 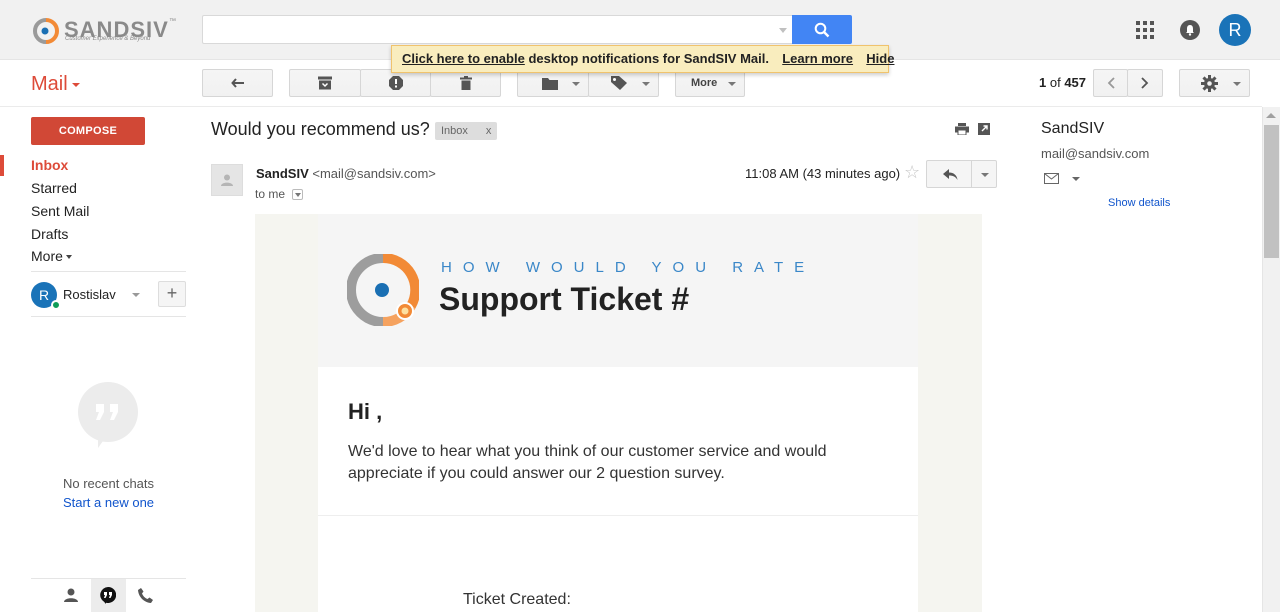 I want to click on default-person-icon, so click(x=227, y=180).